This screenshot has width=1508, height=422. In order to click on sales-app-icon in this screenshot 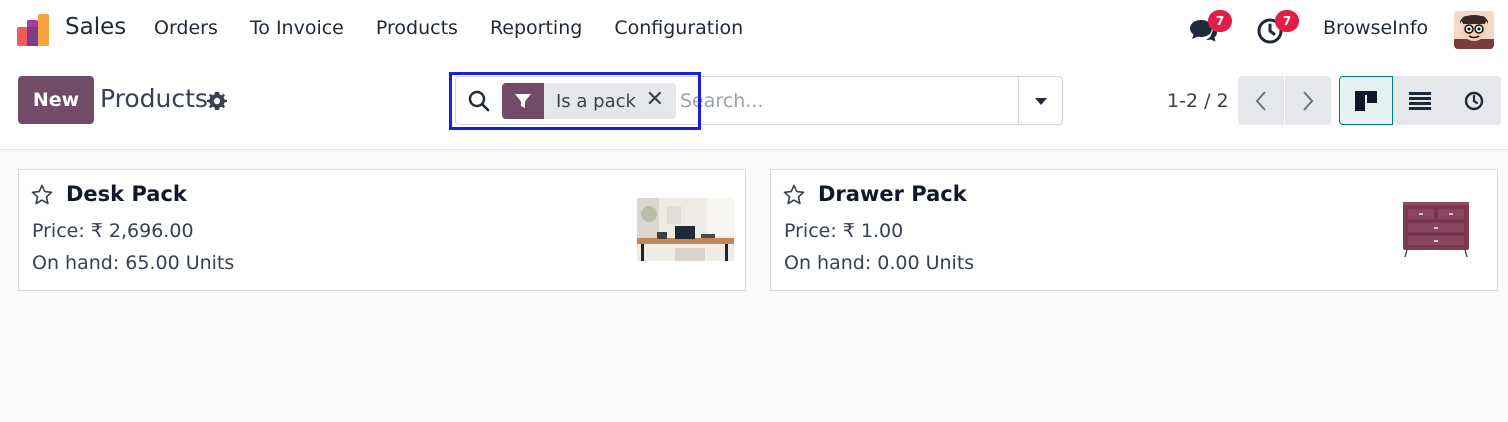, I will do `click(34, 30)`.